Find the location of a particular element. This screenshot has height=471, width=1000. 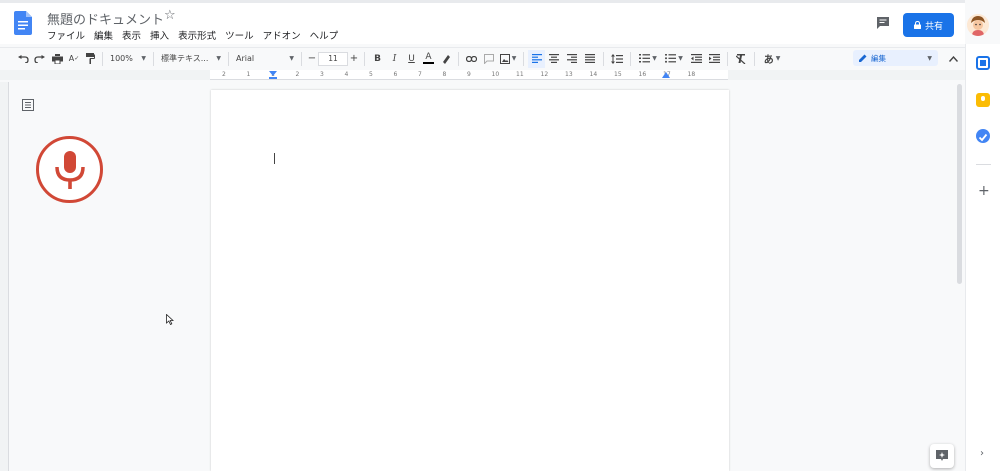

vertical-ruler is located at coordinates (4, 276).